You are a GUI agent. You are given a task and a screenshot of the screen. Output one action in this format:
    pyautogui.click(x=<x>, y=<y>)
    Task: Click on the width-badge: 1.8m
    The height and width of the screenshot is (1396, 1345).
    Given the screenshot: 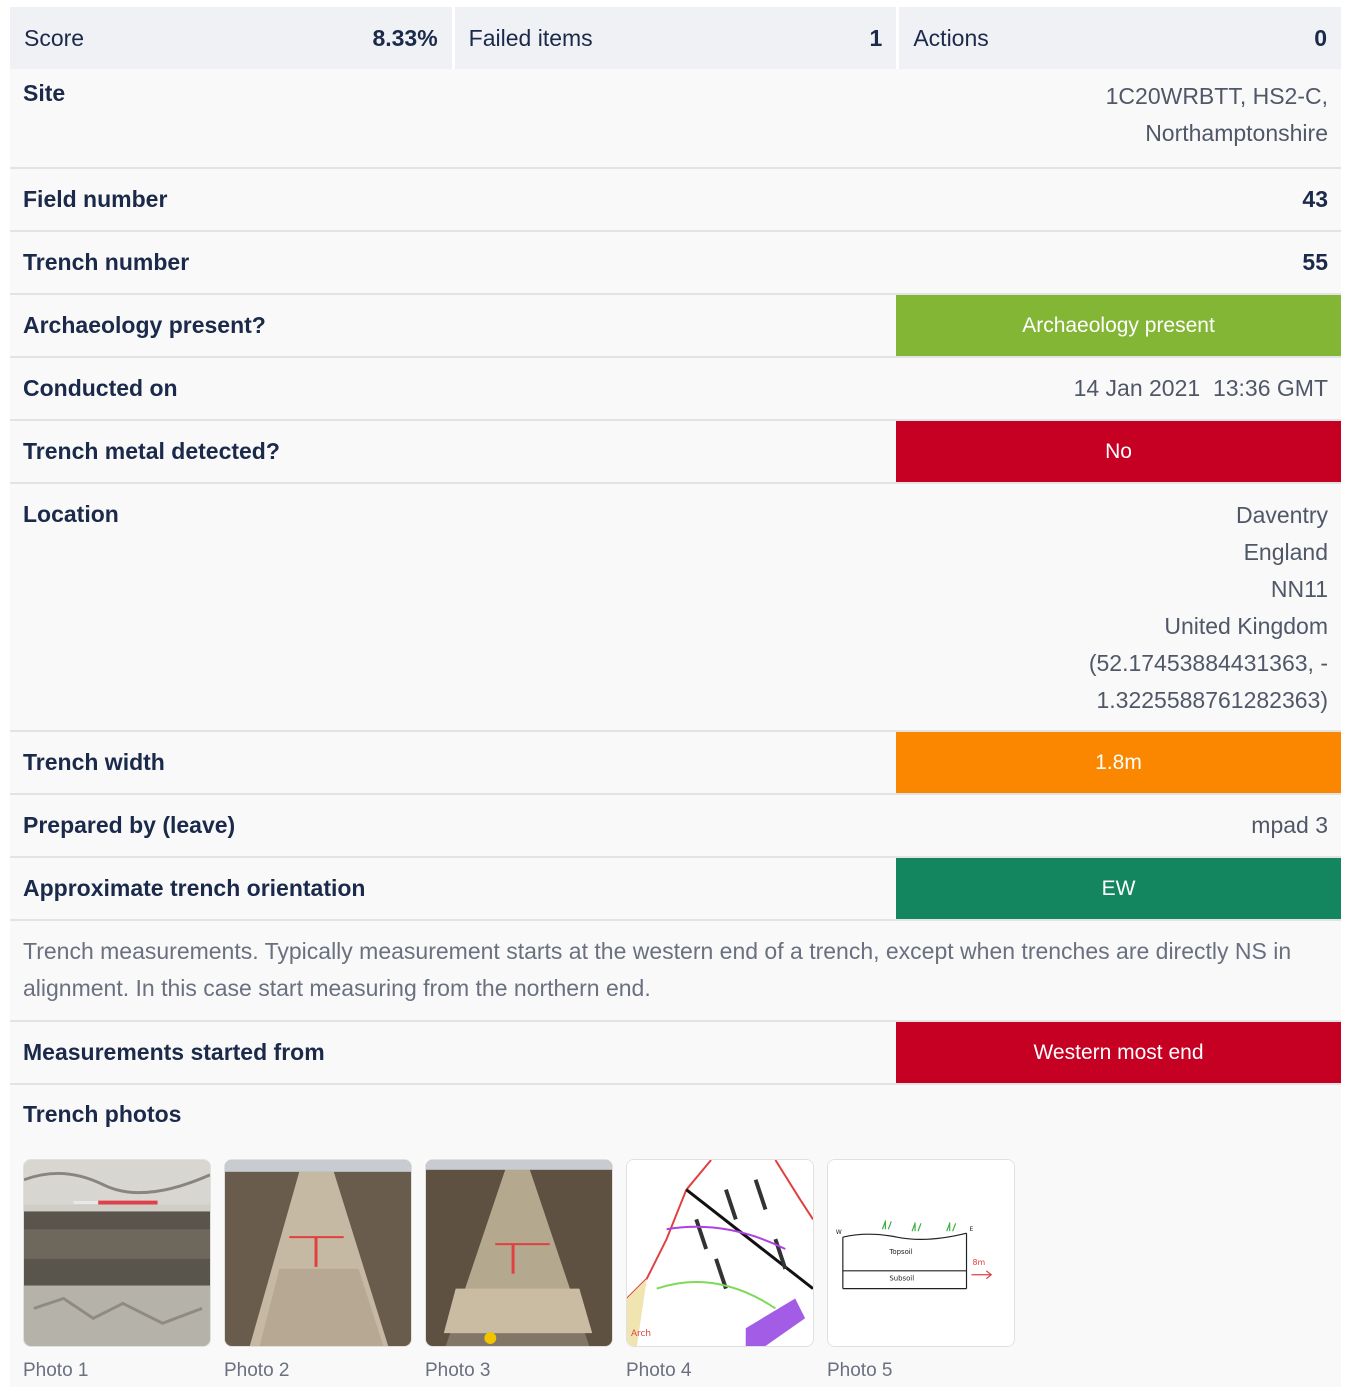 What is the action you would take?
    pyautogui.click(x=1118, y=762)
    